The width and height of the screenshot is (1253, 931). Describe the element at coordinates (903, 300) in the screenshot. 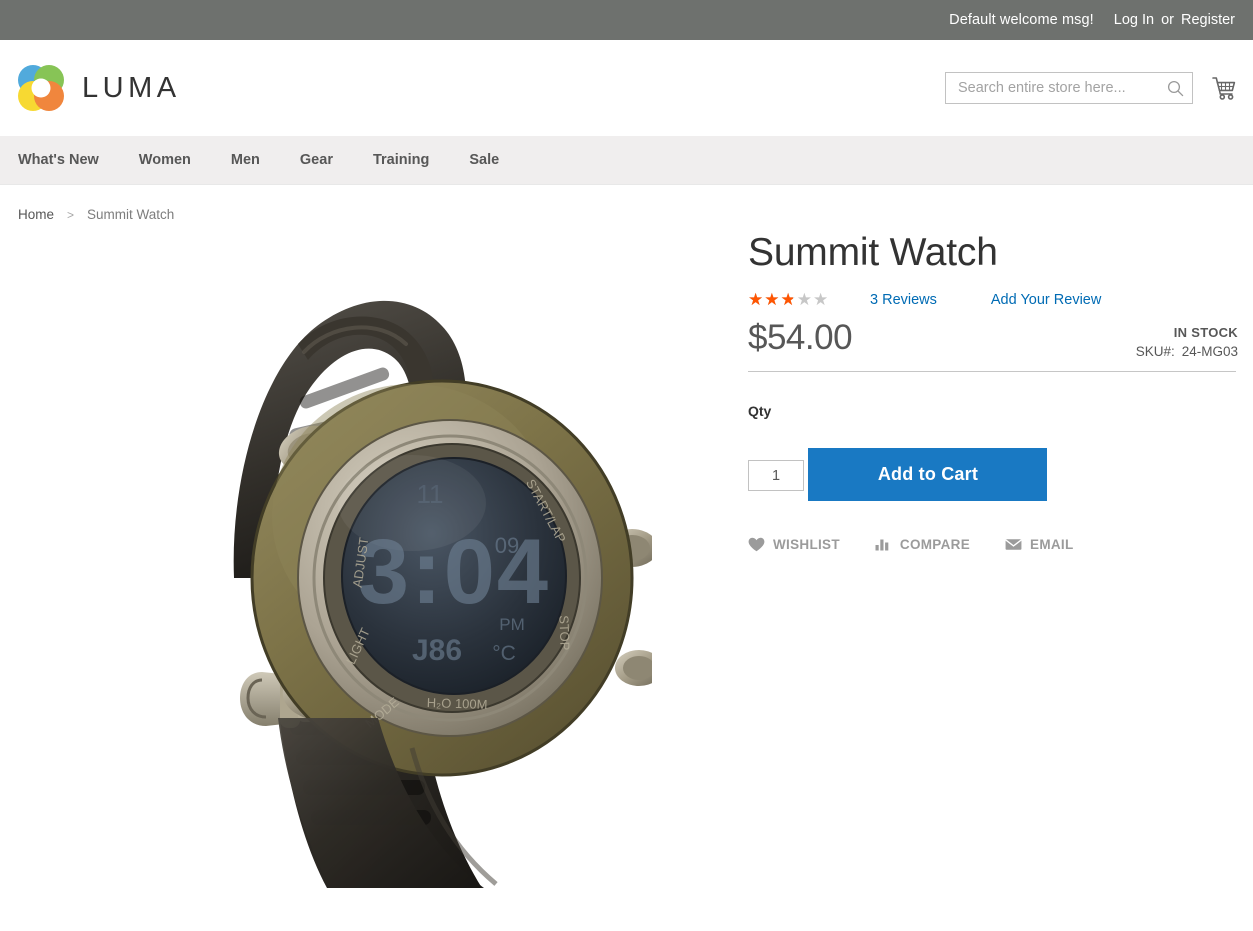

I see `reviews-link: 3 Reviews` at that location.